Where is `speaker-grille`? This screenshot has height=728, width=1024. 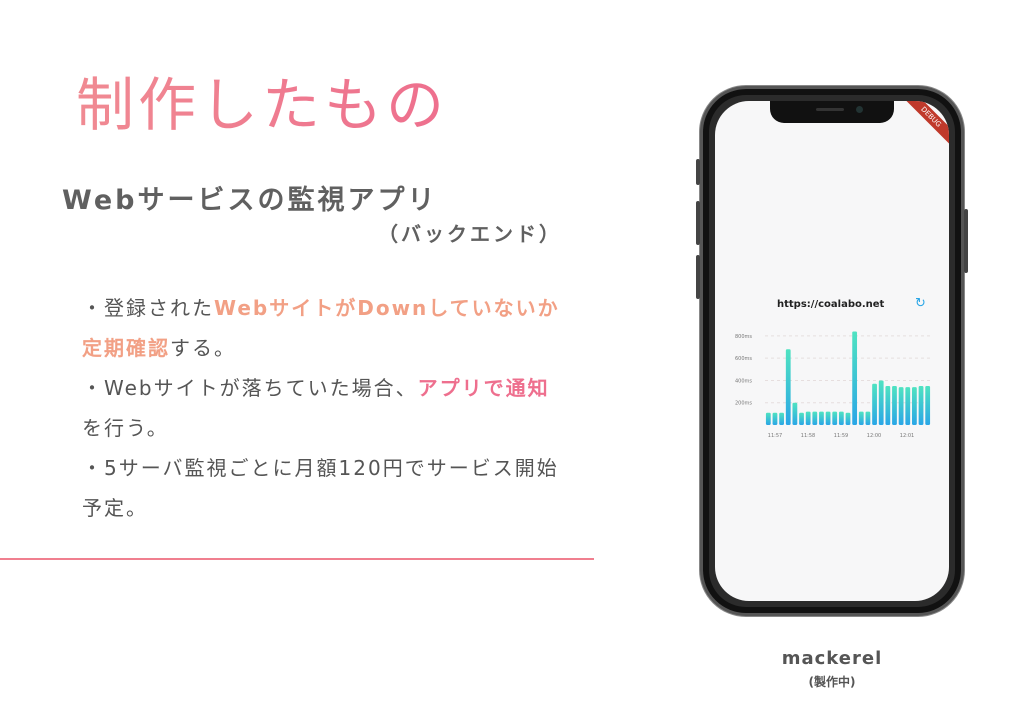
speaker-grille is located at coordinates (830, 109).